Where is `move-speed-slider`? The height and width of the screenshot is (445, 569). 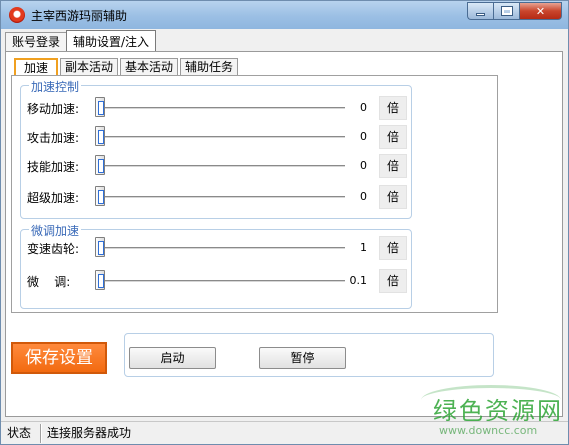 move-speed-slider is located at coordinates (220, 107).